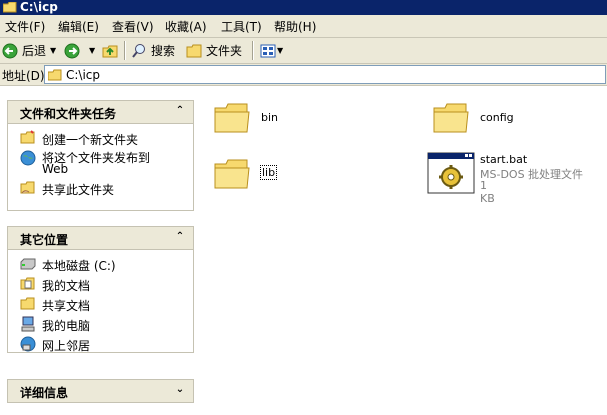  I want to click on menu-bar: 文件(F) 编辑(E) 查看(V) 收藏(A) 工具(T) 帮助(H), so click(303, 26).